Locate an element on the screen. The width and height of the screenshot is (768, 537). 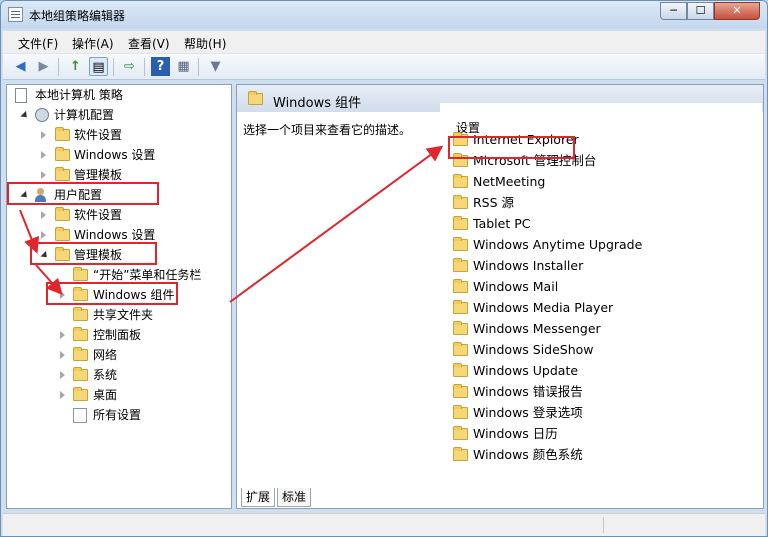
up-folder-icon: ↑ is located at coordinates (75, 66).